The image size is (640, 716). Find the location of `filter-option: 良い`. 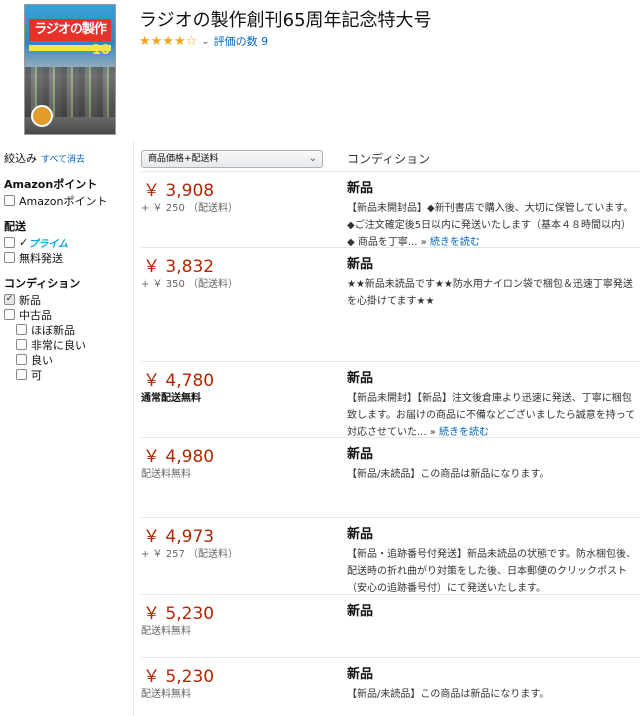

filter-option: 良い is located at coordinates (67, 359).